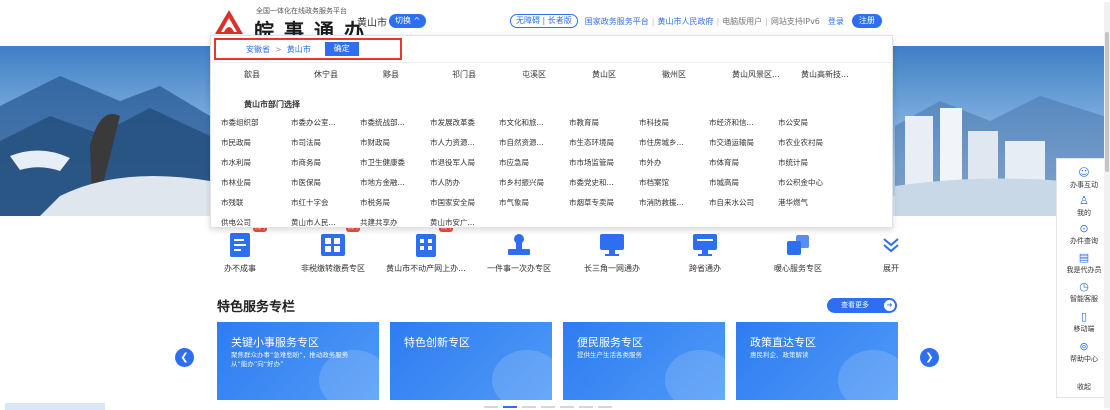  I want to click on register-button: 注册, so click(866, 21).